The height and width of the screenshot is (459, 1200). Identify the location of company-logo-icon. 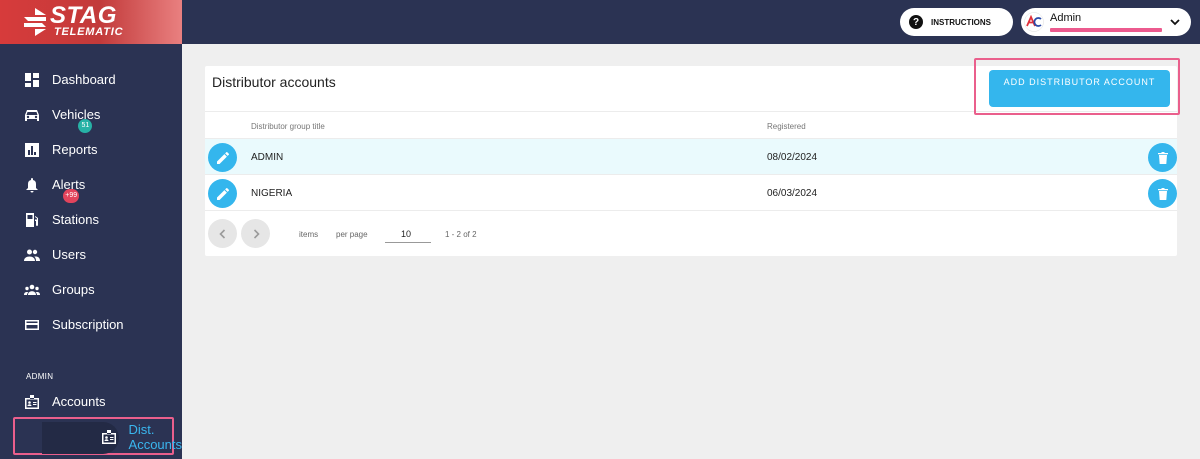
(1034, 22).